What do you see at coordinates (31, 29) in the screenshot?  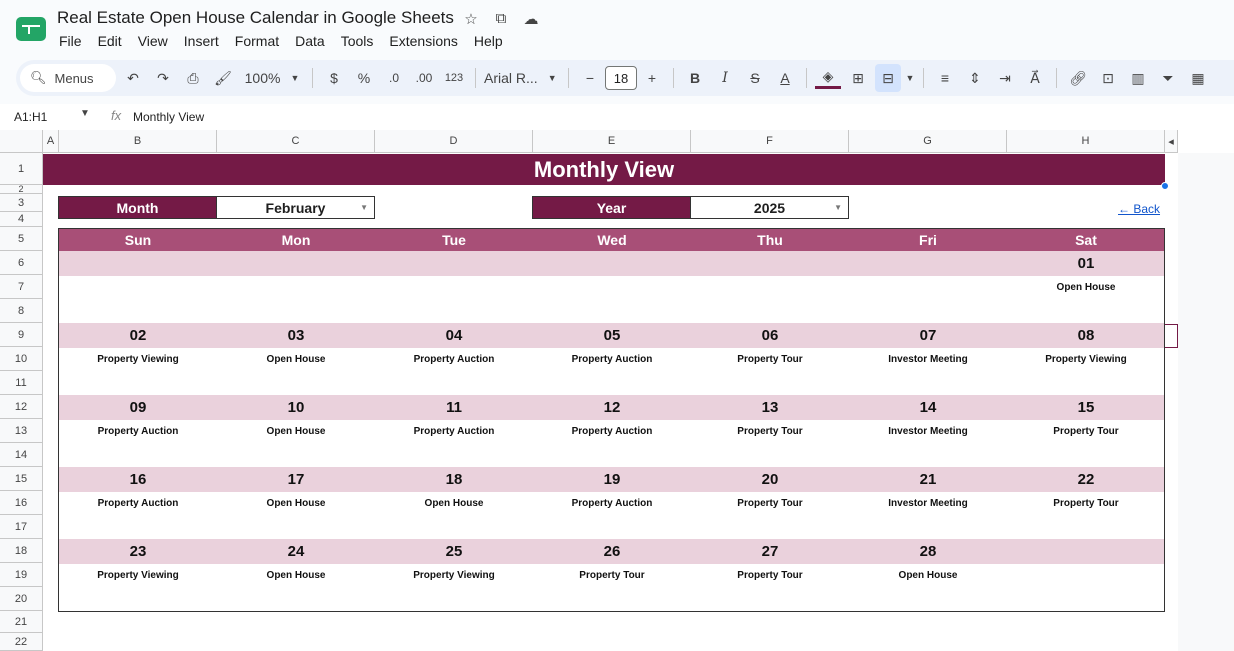 I see `sheets-logo-icon` at bounding box center [31, 29].